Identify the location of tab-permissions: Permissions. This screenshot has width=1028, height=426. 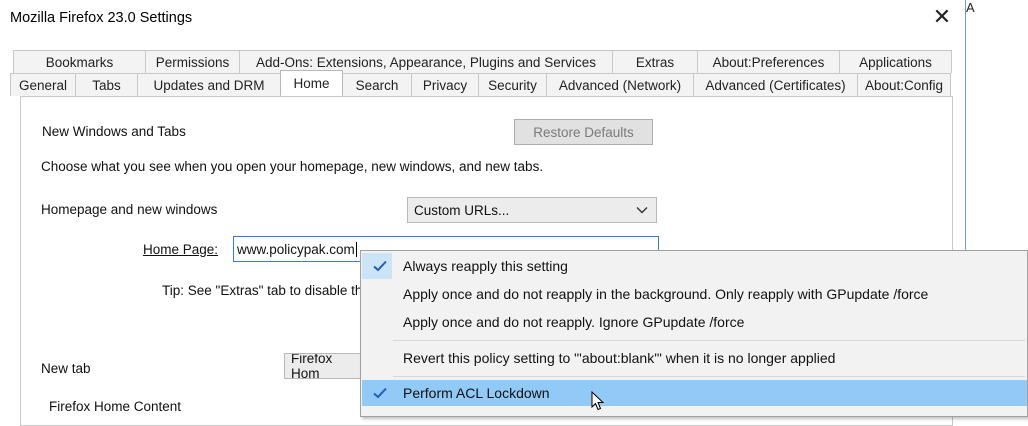
(192, 61).